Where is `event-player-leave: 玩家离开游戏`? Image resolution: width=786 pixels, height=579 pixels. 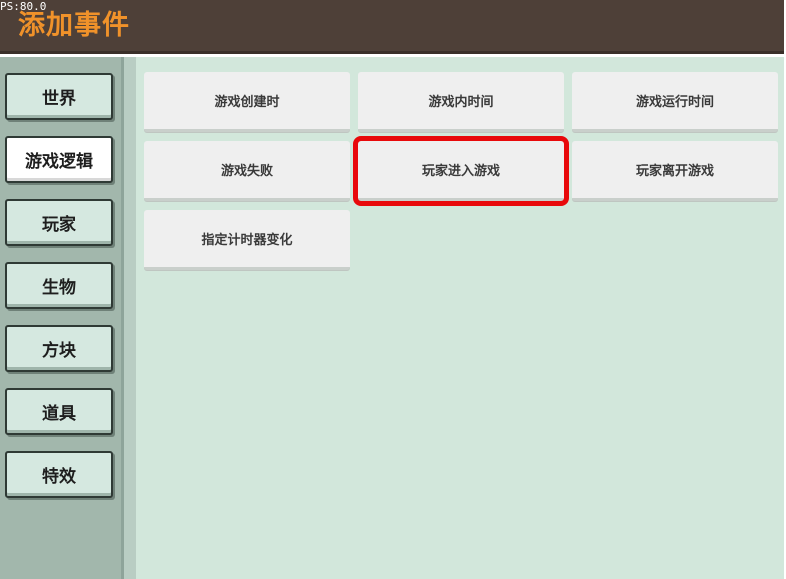 event-player-leave: 玩家离开游戏 is located at coordinates (675, 171).